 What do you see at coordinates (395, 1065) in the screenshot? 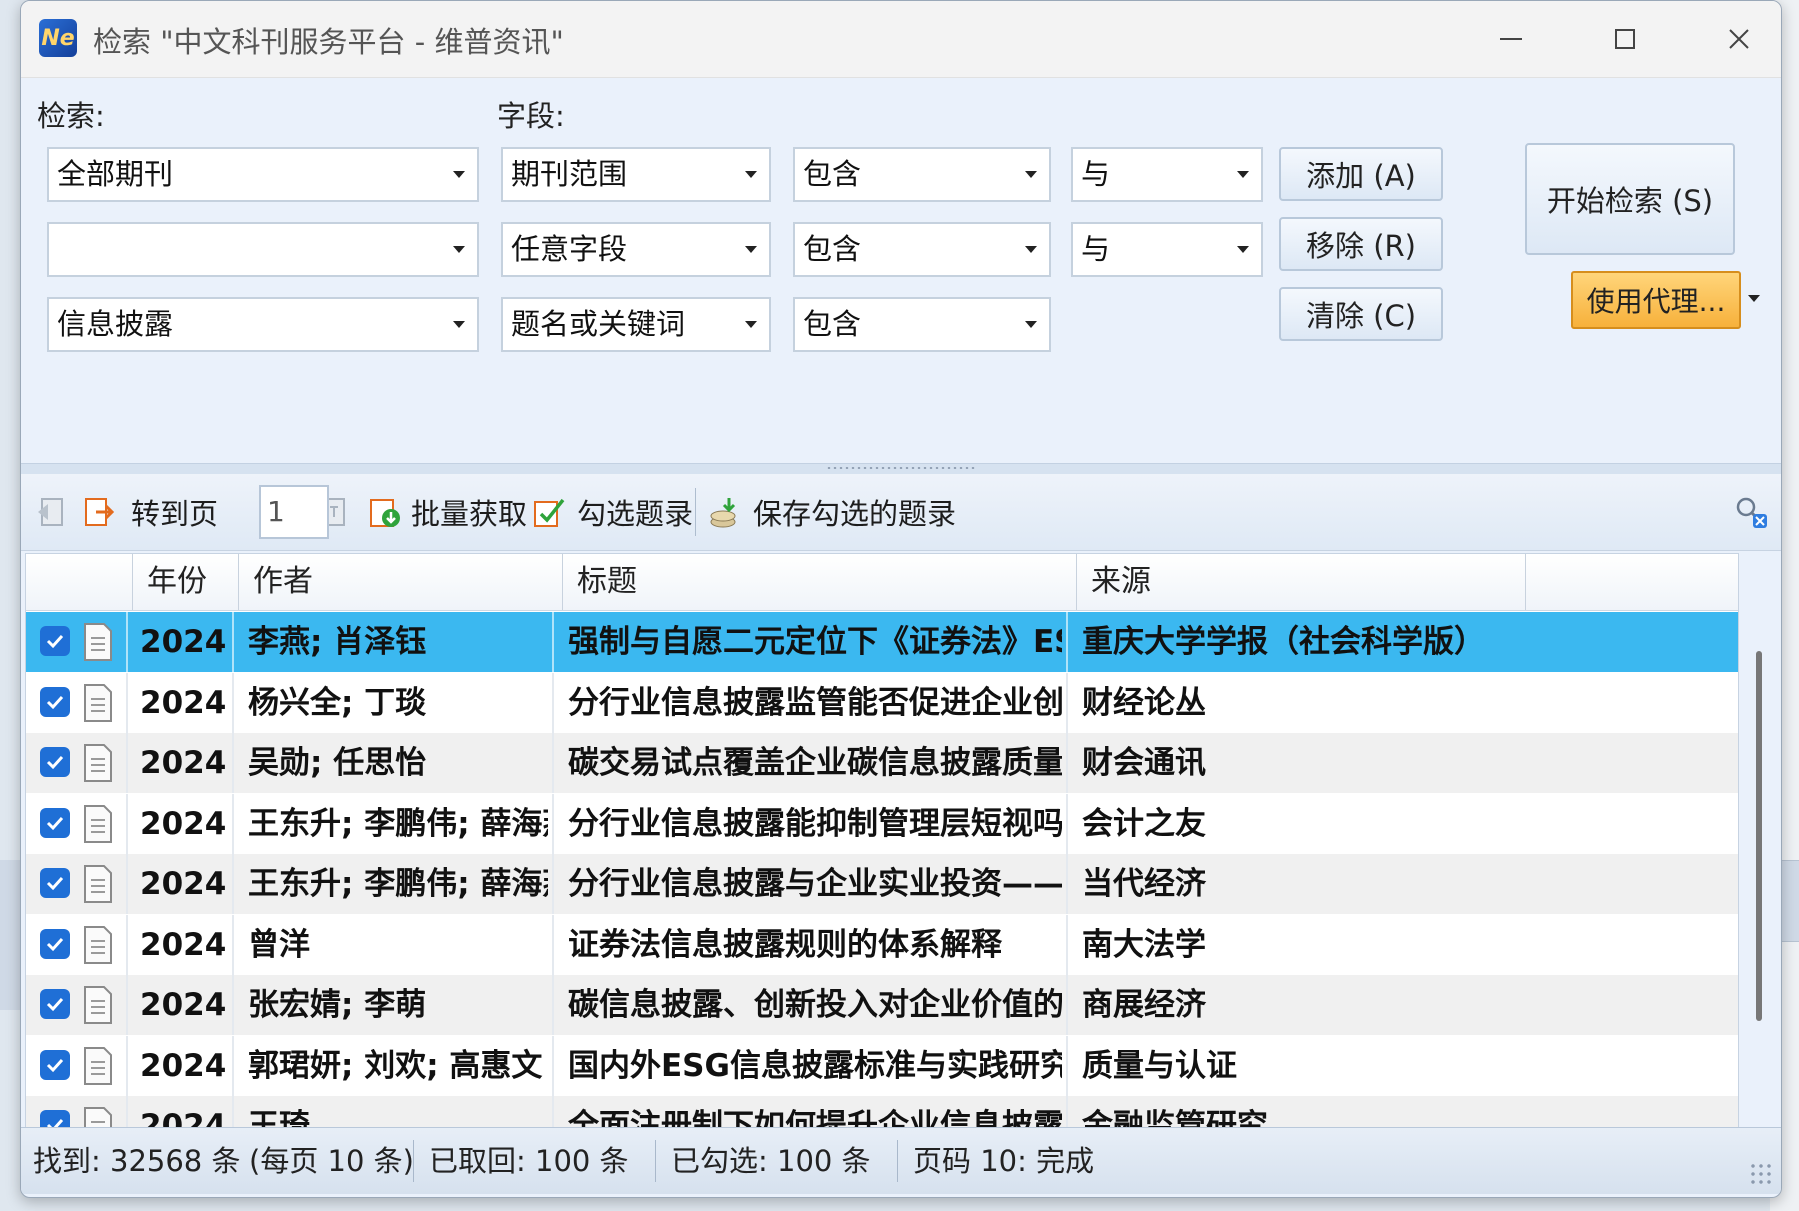
I see `cell-author: 郭珺妍; 刘欢; 高惠文` at bounding box center [395, 1065].